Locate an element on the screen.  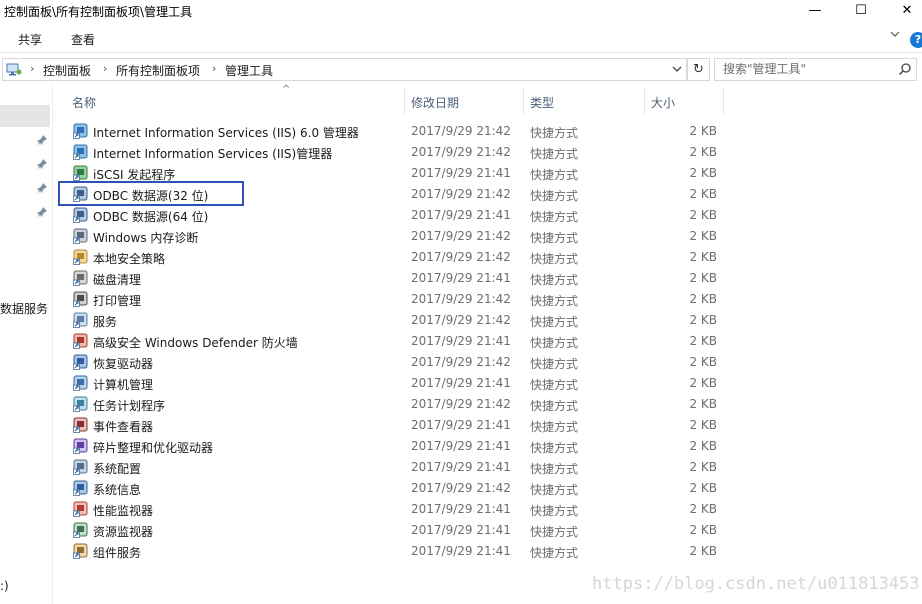
recovery-drive-icon is located at coordinates (81, 362).